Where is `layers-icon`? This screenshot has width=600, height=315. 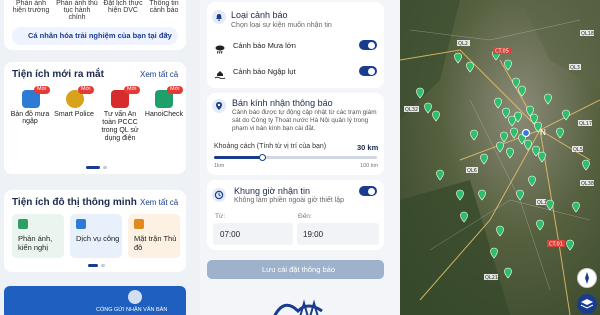 layers-icon is located at coordinates (587, 304).